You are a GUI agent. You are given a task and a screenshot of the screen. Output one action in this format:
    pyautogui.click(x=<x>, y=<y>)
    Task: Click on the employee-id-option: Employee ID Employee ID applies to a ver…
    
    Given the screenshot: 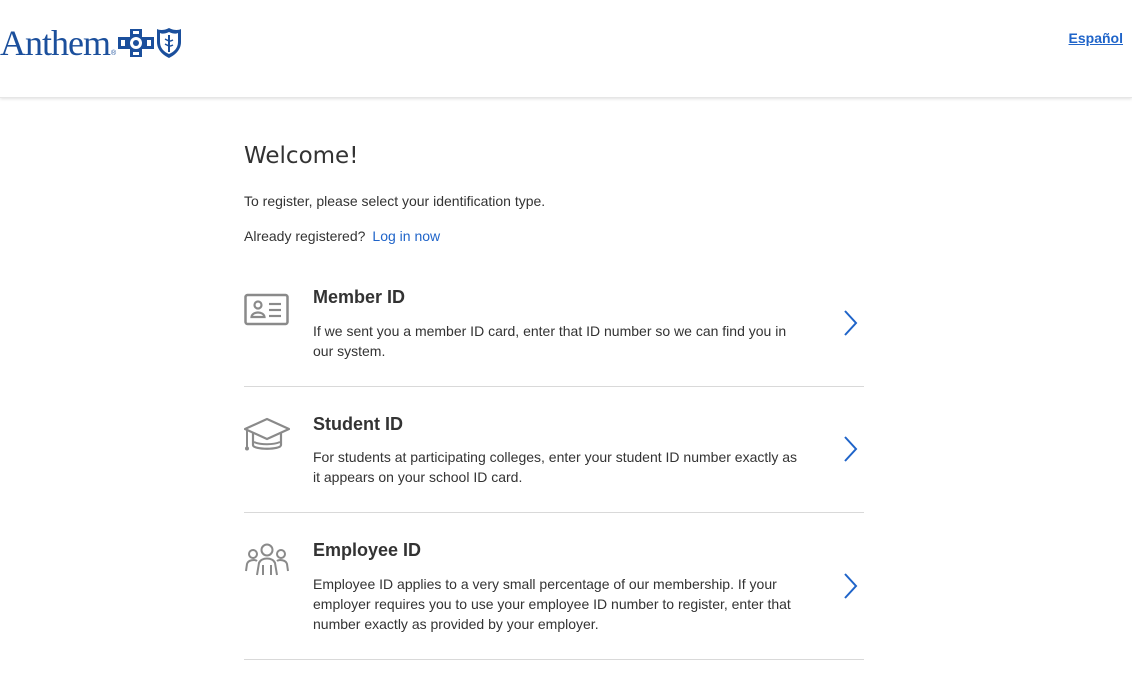 What is the action you would take?
    pyautogui.click(x=554, y=586)
    